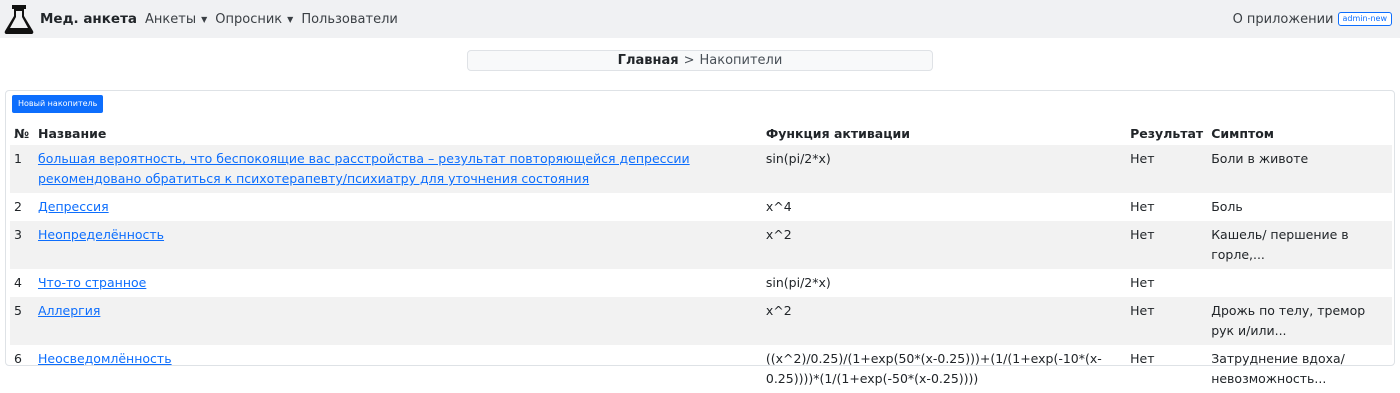  I want to click on brand-title: Мед. анкета, so click(89, 19).